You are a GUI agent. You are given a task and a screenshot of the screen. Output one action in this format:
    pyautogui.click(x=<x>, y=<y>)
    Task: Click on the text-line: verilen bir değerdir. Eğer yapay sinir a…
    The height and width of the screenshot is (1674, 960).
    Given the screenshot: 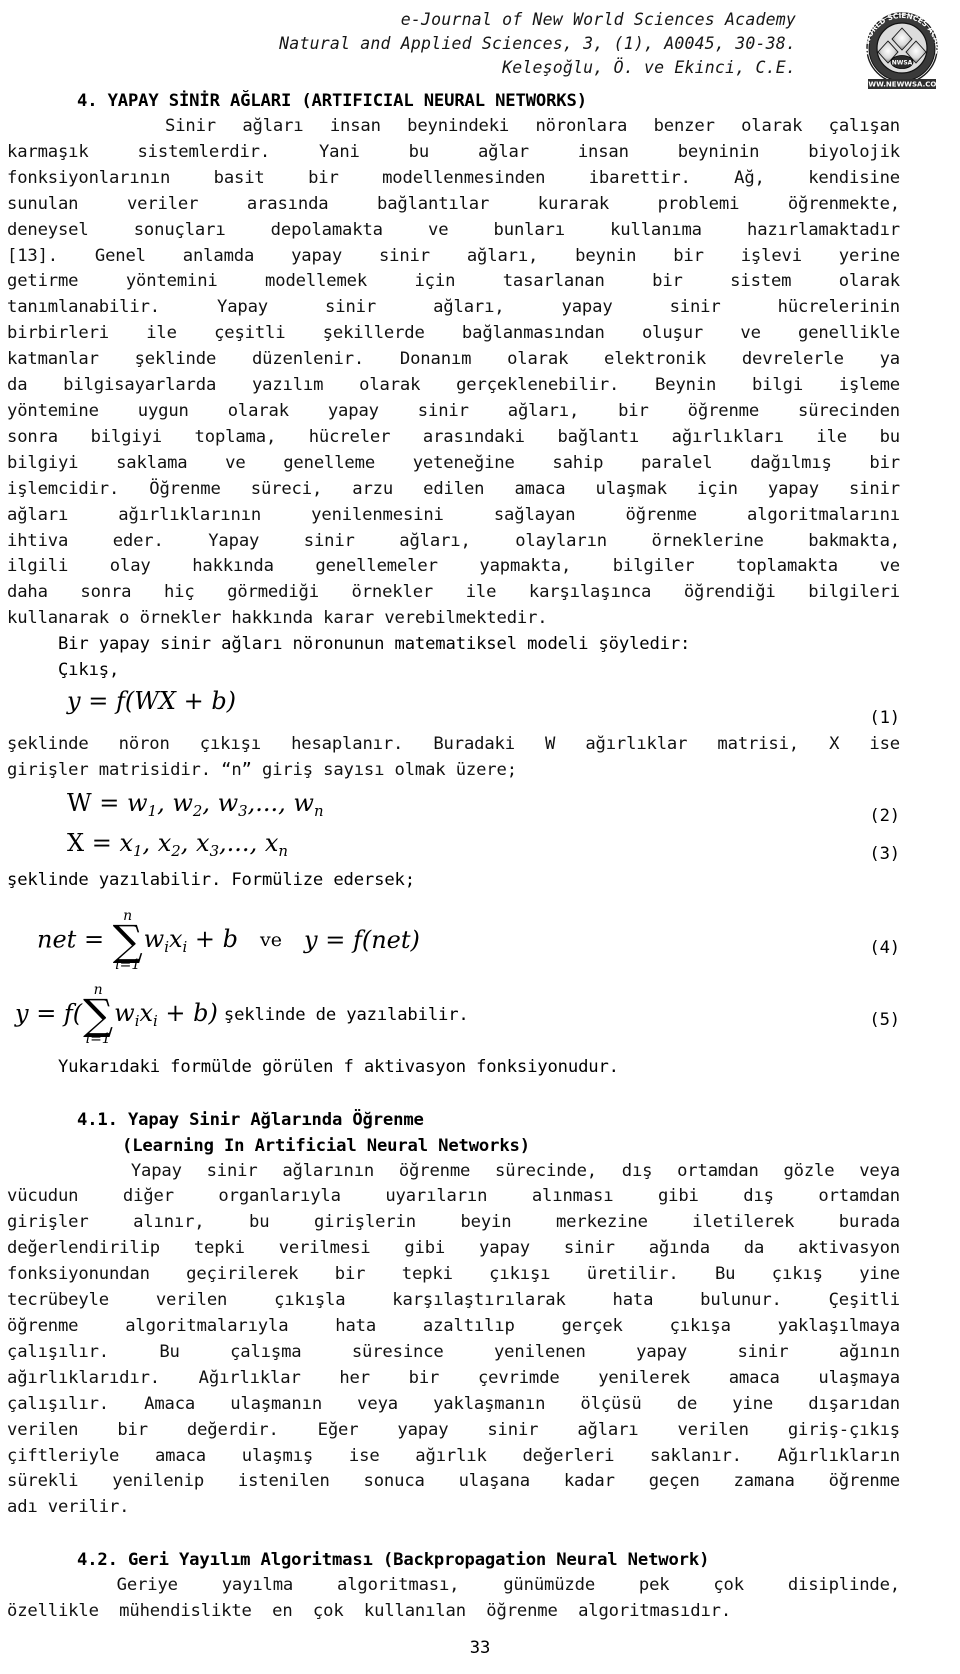 What is the action you would take?
    pyautogui.click(x=453, y=1429)
    